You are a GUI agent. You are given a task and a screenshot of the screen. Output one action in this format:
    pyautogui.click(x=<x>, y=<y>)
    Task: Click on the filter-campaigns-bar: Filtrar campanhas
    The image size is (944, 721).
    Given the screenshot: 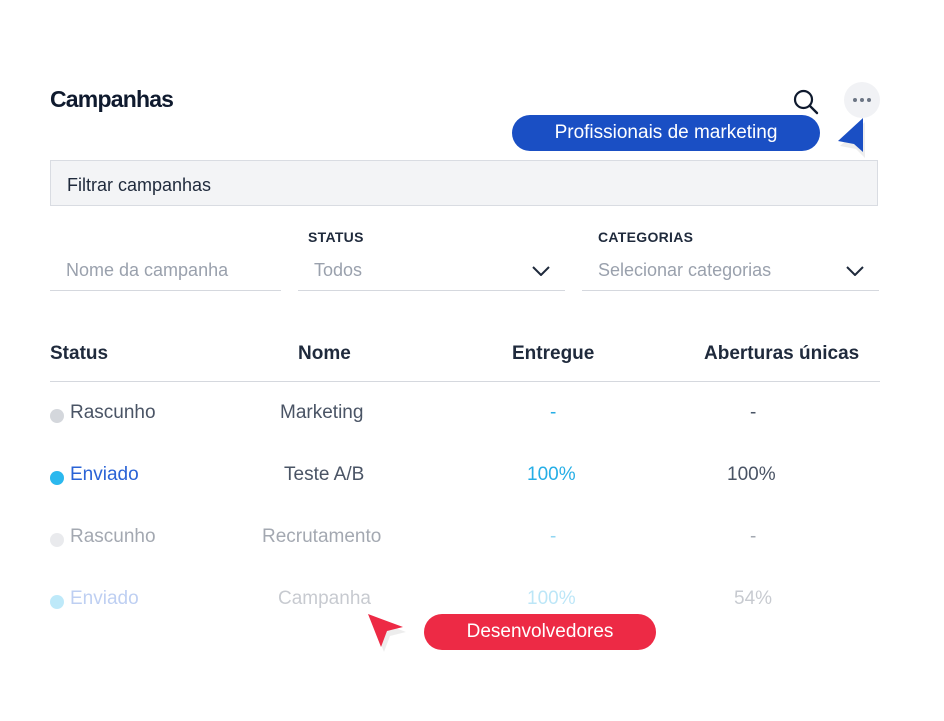 What is the action you would take?
    pyautogui.click(x=464, y=183)
    